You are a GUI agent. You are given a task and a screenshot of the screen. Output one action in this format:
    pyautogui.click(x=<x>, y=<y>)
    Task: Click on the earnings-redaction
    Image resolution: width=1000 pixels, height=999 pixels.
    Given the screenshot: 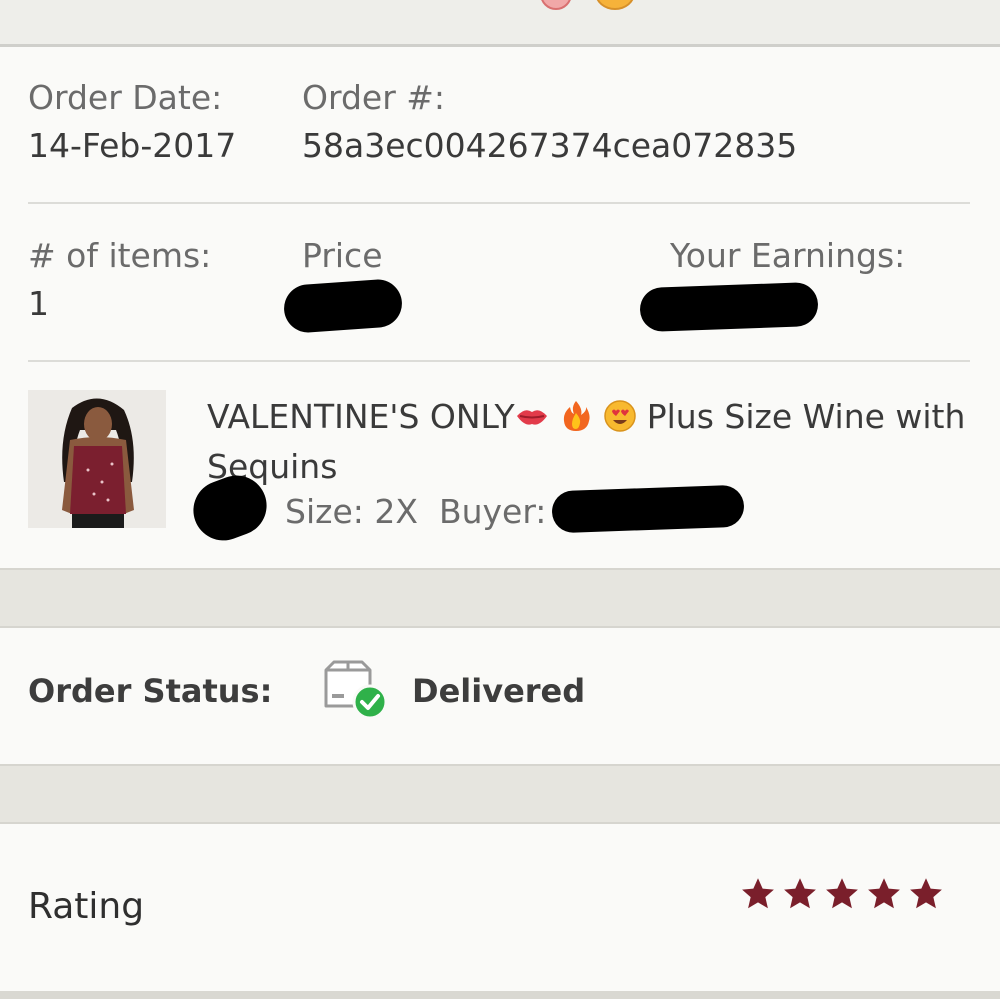 What is the action you would take?
    pyautogui.click(x=729, y=307)
    